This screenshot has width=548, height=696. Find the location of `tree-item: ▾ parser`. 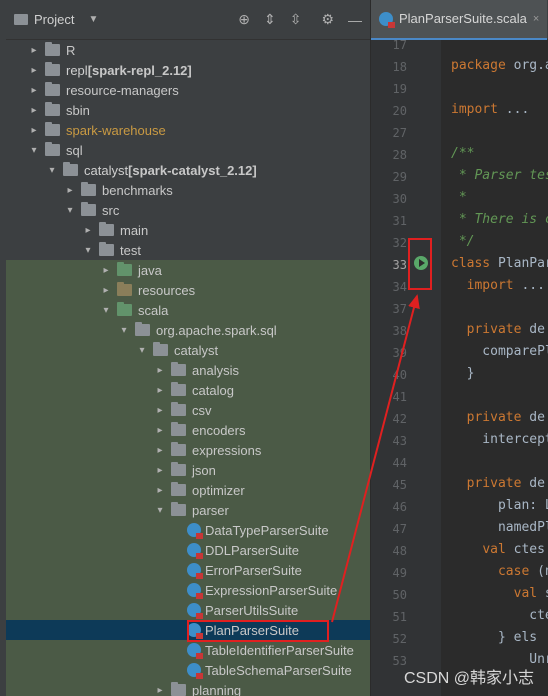

tree-item: ▾ parser is located at coordinates (188, 510).